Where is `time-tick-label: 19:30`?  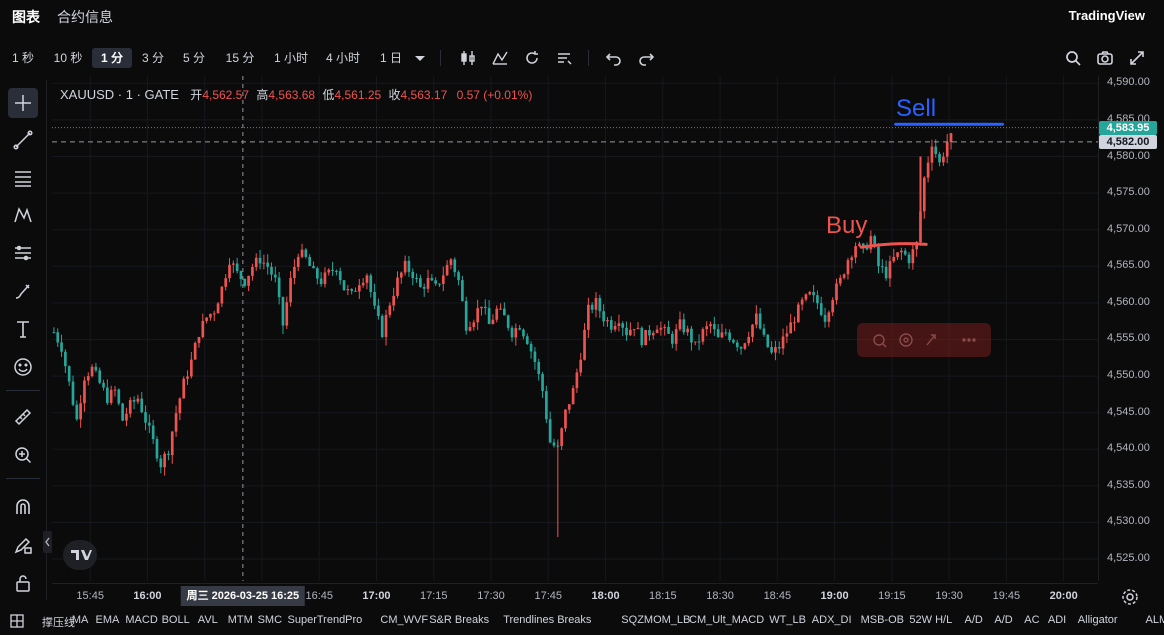
time-tick-label: 19:30 is located at coordinates (949, 596).